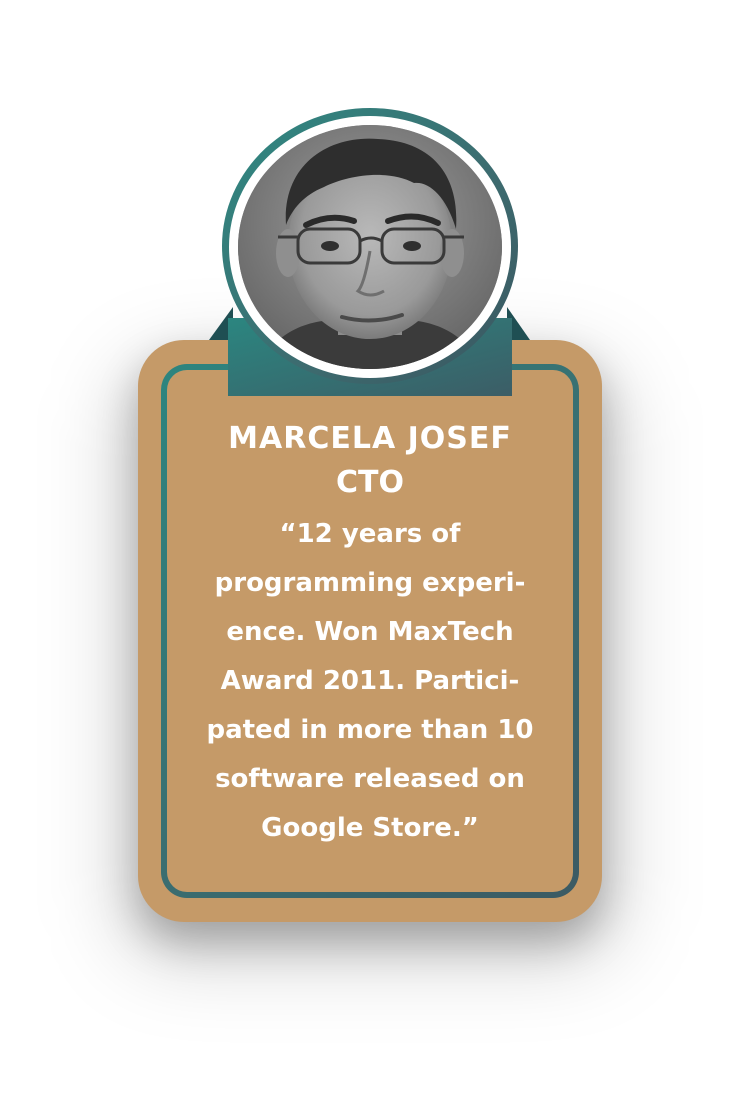 Image resolution: width=735 pixels, height=1095 pixels. What do you see at coordinates (370, 828) in the screenshot?
I see `quote-line: Google Store.”` at bounding box center [370, 828].